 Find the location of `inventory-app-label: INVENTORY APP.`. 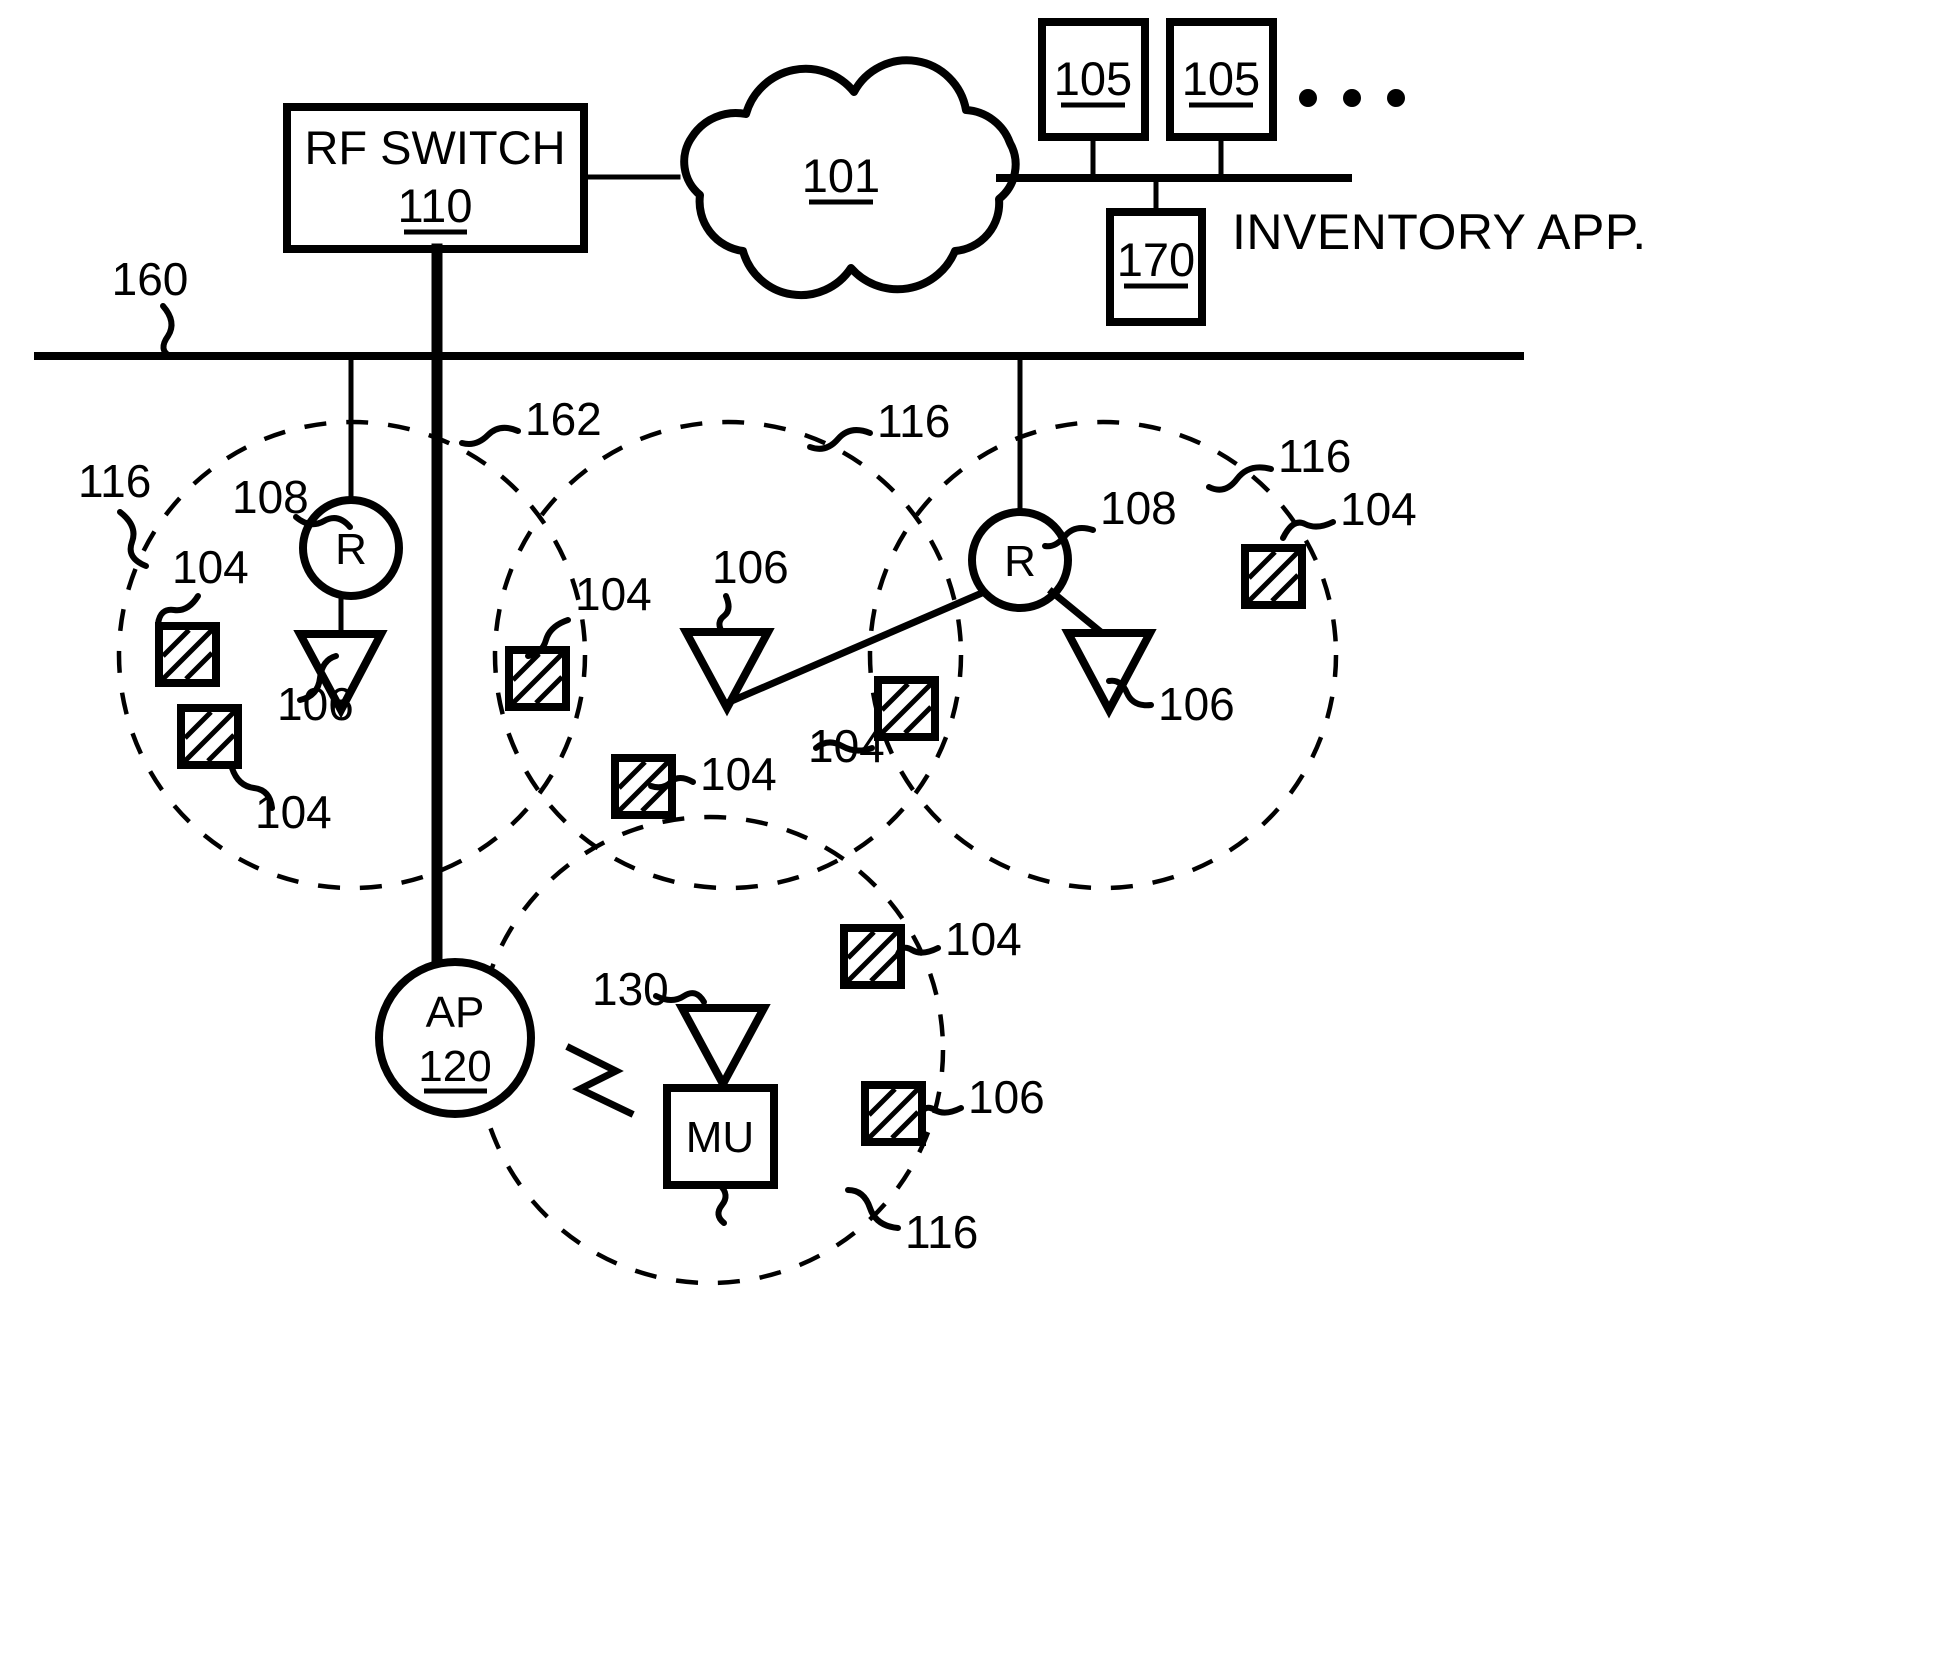

inventory-app-label: INVENTORY APP. is located at coordinates (1439, 232).